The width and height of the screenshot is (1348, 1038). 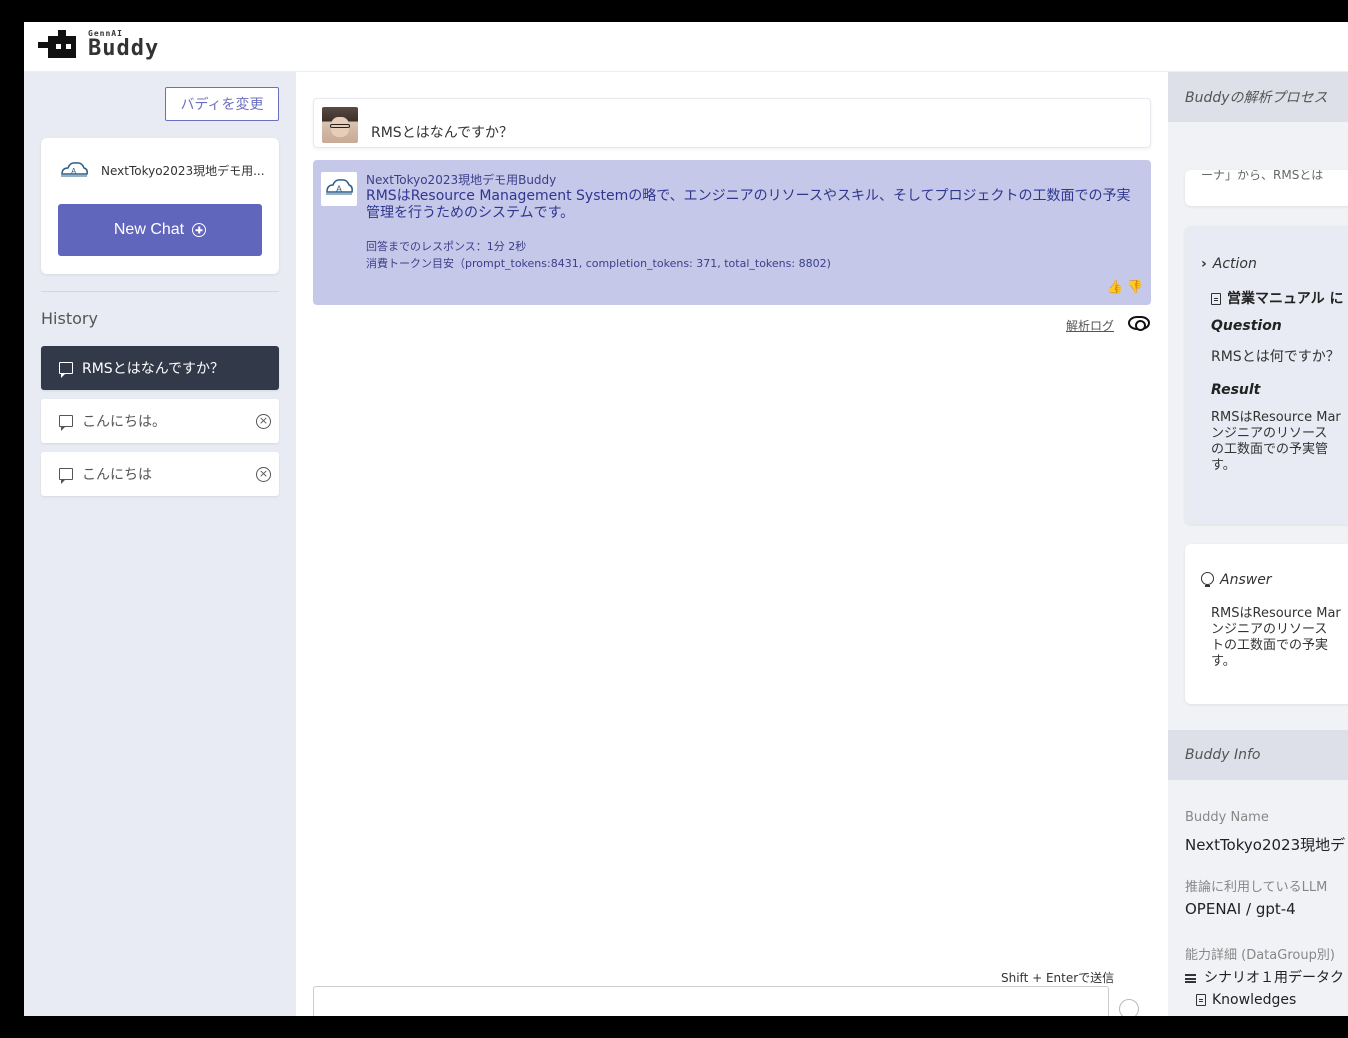 I want to click on process-step-card: ーナ」から、RMSとは, so click(x=1266, y=188).